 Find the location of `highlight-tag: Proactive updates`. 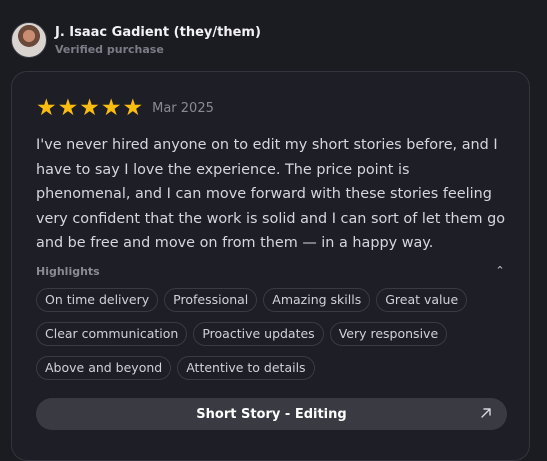

highlight-tag: Proactive updates is located at coordinates (258, 334).